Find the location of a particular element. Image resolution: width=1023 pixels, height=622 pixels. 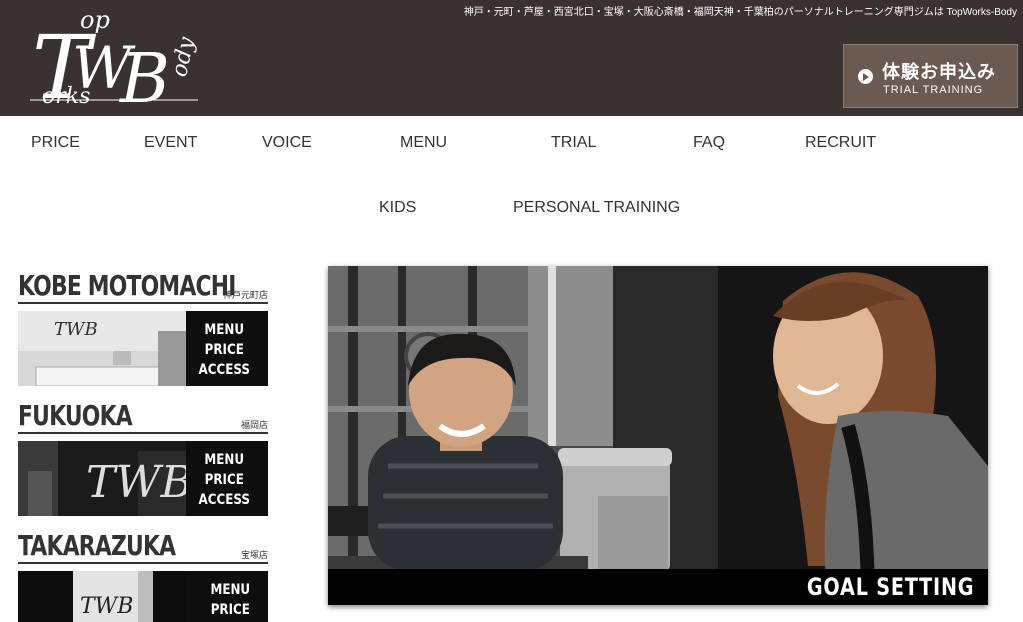

nav-kids: KIDS is located at coordinates (397, 208).